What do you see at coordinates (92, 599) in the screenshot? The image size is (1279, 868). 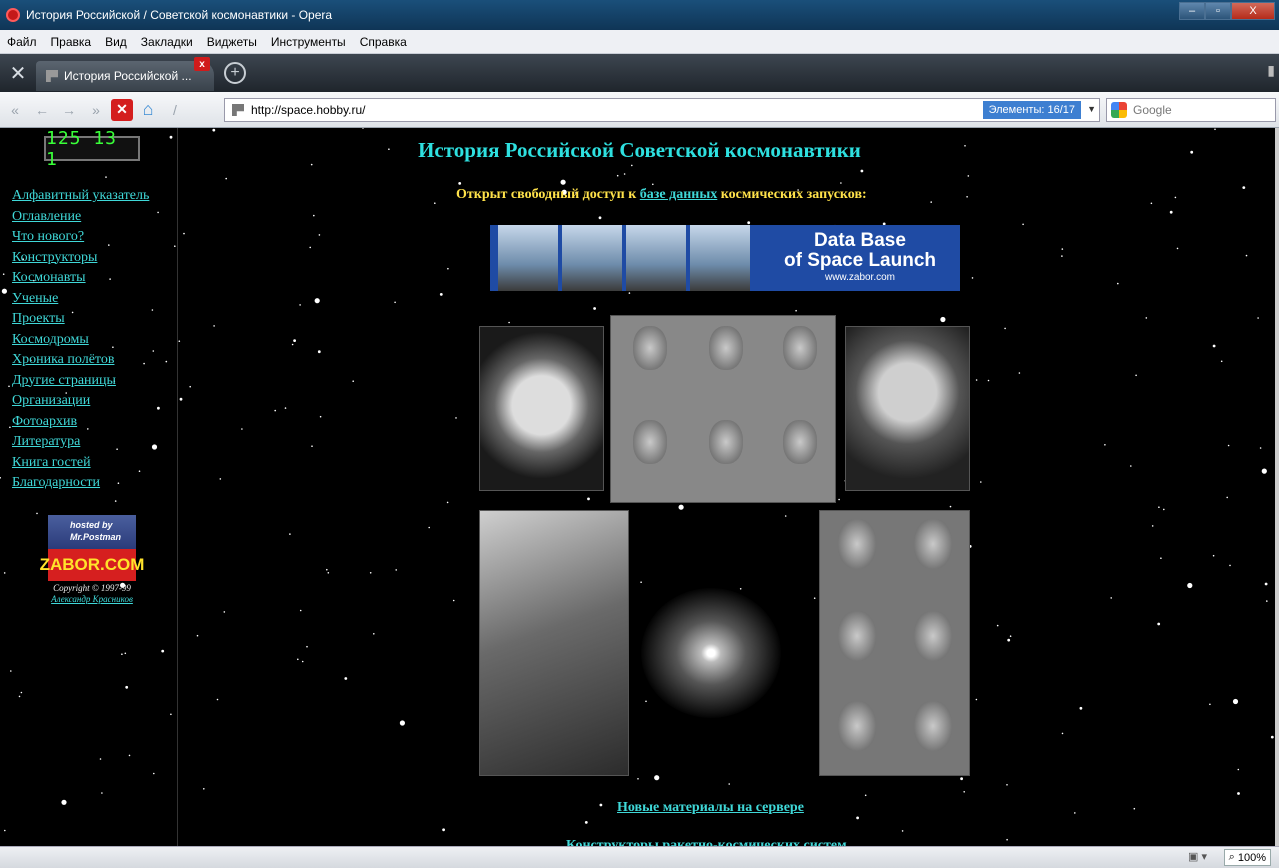 I see `author-link: Александр Красников` at bounding box center [92, 599].